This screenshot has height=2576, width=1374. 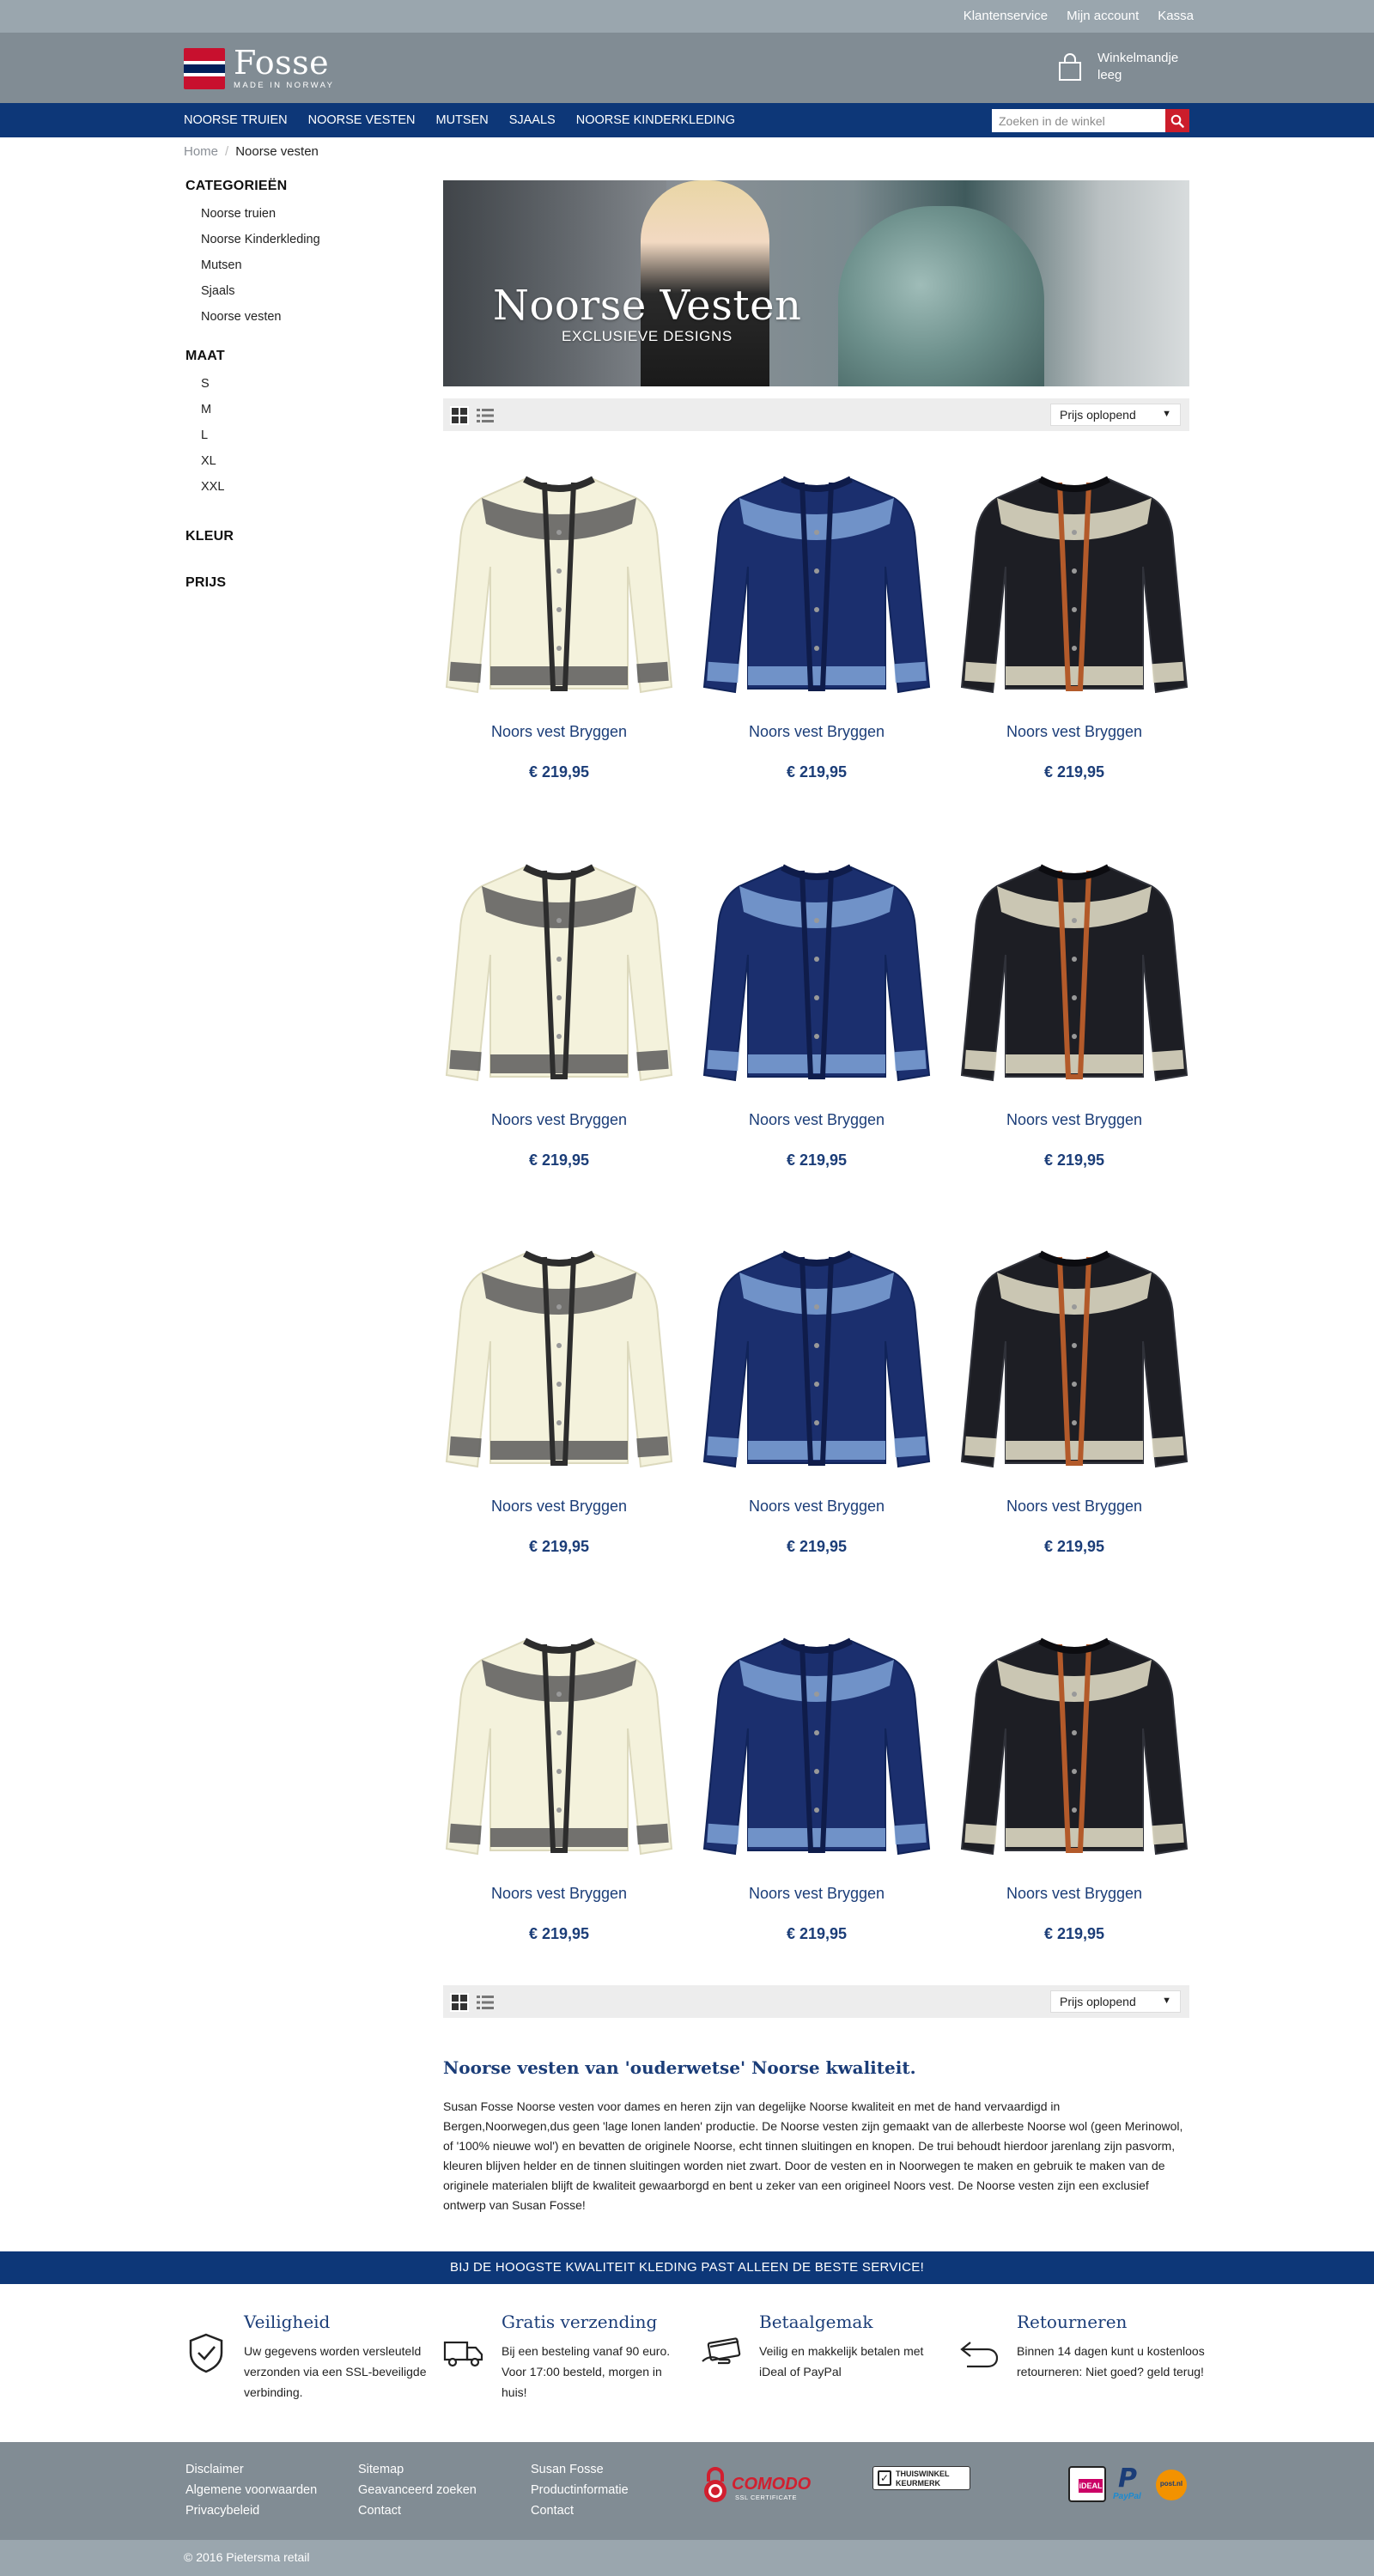 I want to click on footer-link-sitemap: Sitemap, so click(x=381, y=2470).